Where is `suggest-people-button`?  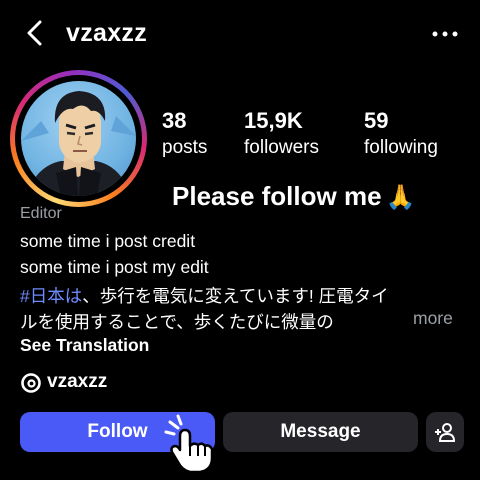
suggest-people-button is located at coordinates (445, 432).